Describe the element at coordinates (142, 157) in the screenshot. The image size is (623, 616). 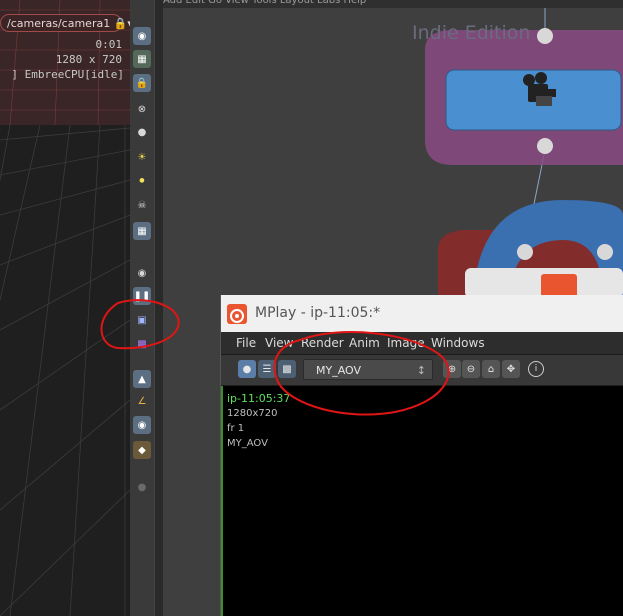
I see `light-icon: ☀` at that location.